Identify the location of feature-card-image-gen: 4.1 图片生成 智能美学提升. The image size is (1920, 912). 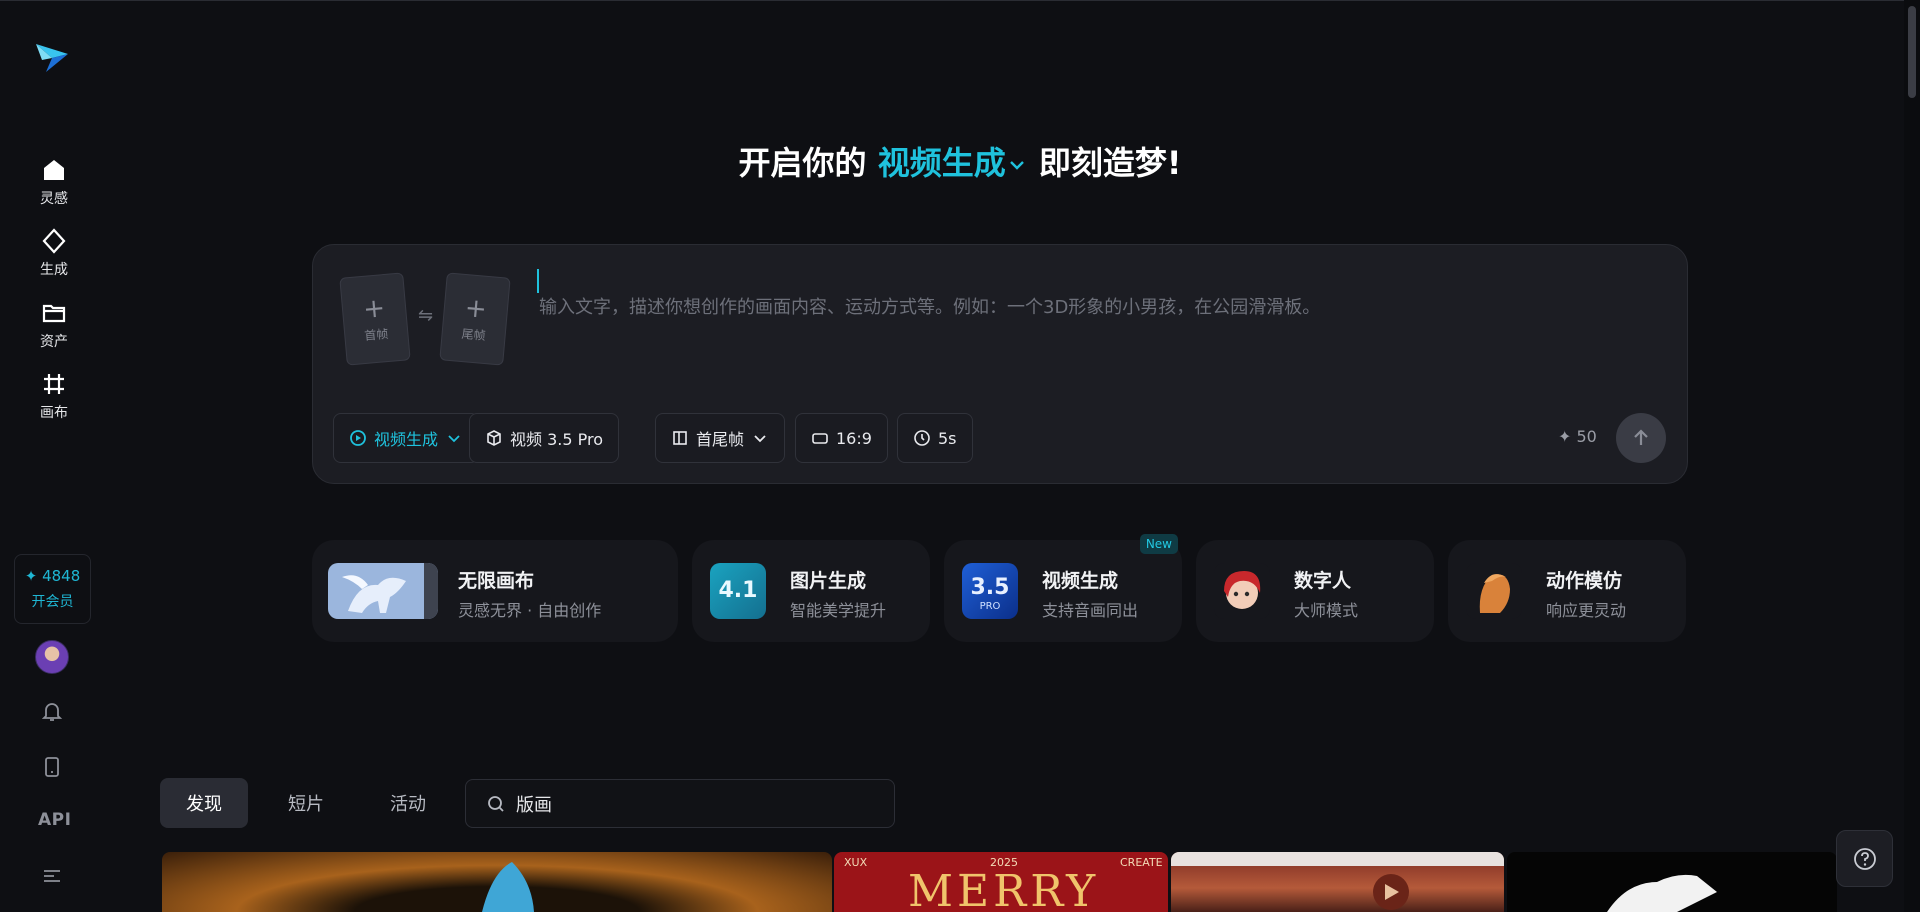
(811, 591).